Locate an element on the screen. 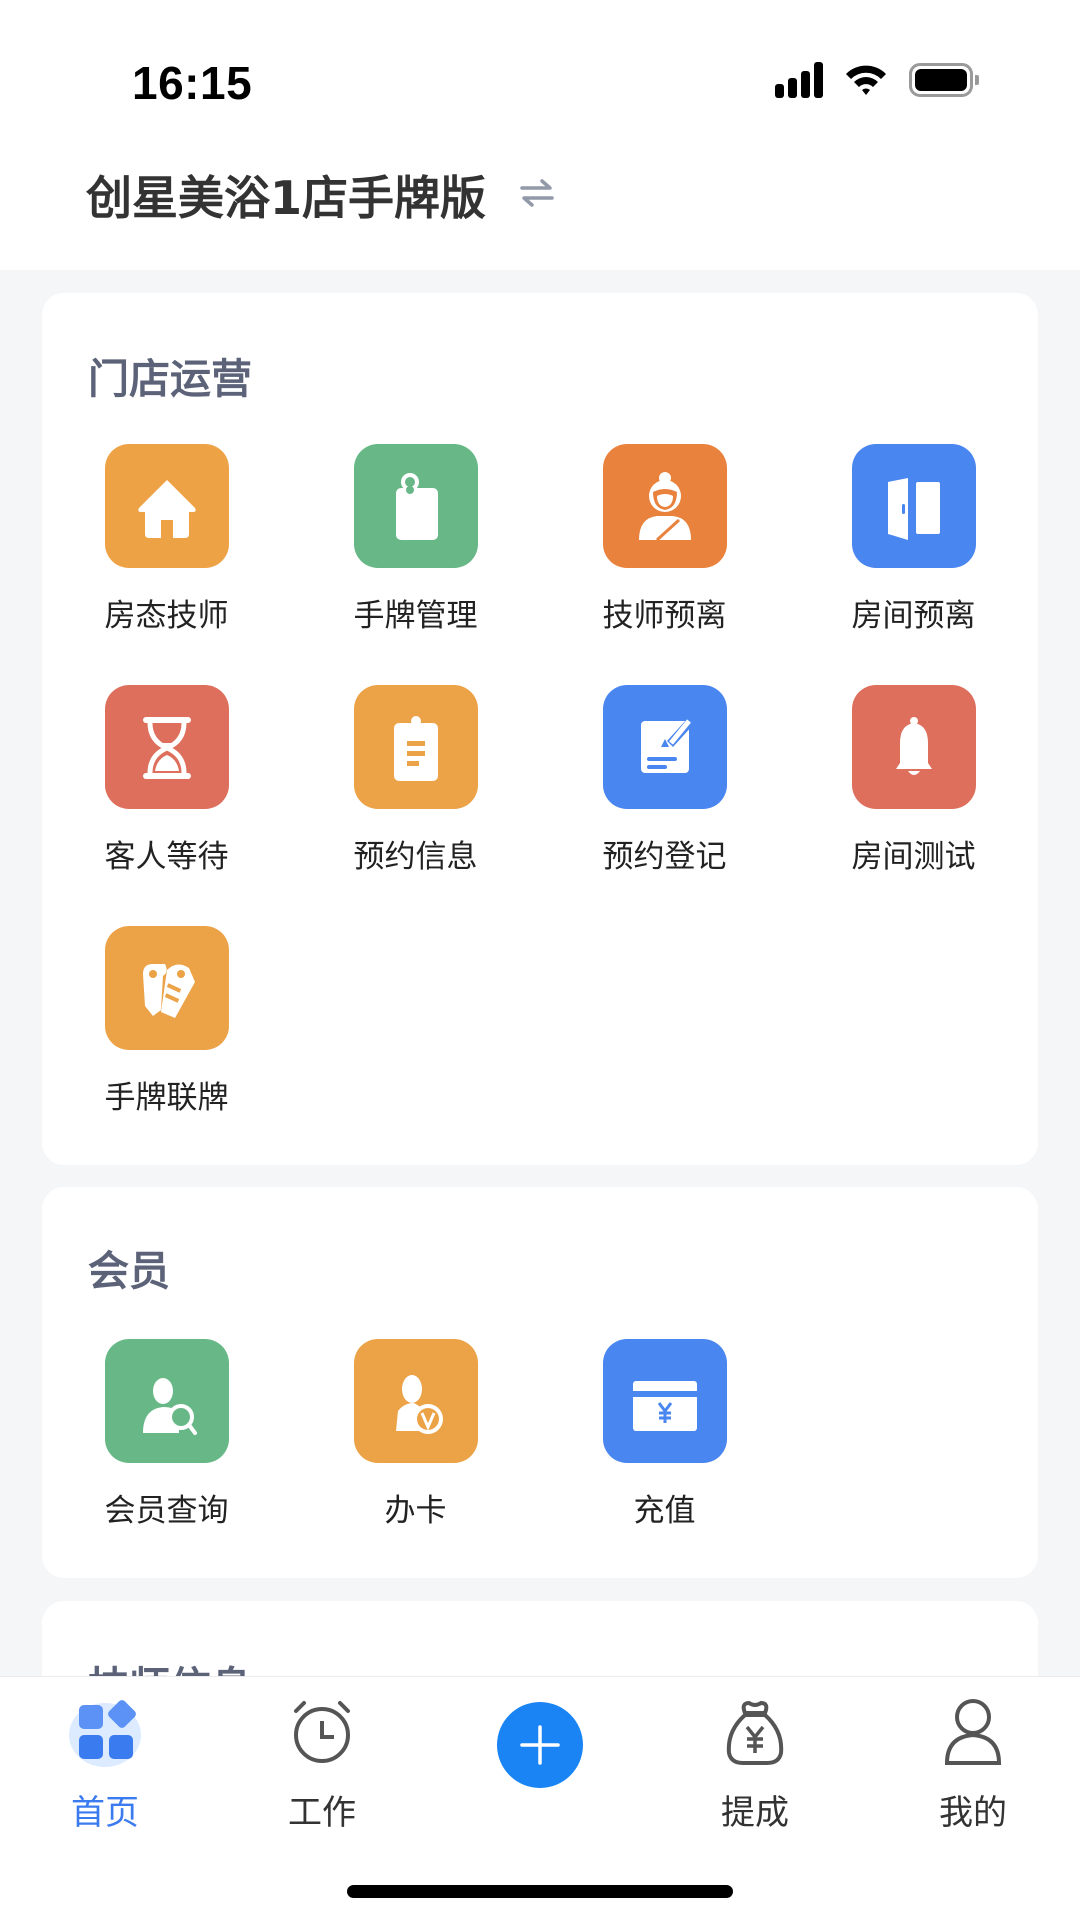 This screenshot has height=1920, width=1080. plus-icon is located at coordinates (540, 1745).